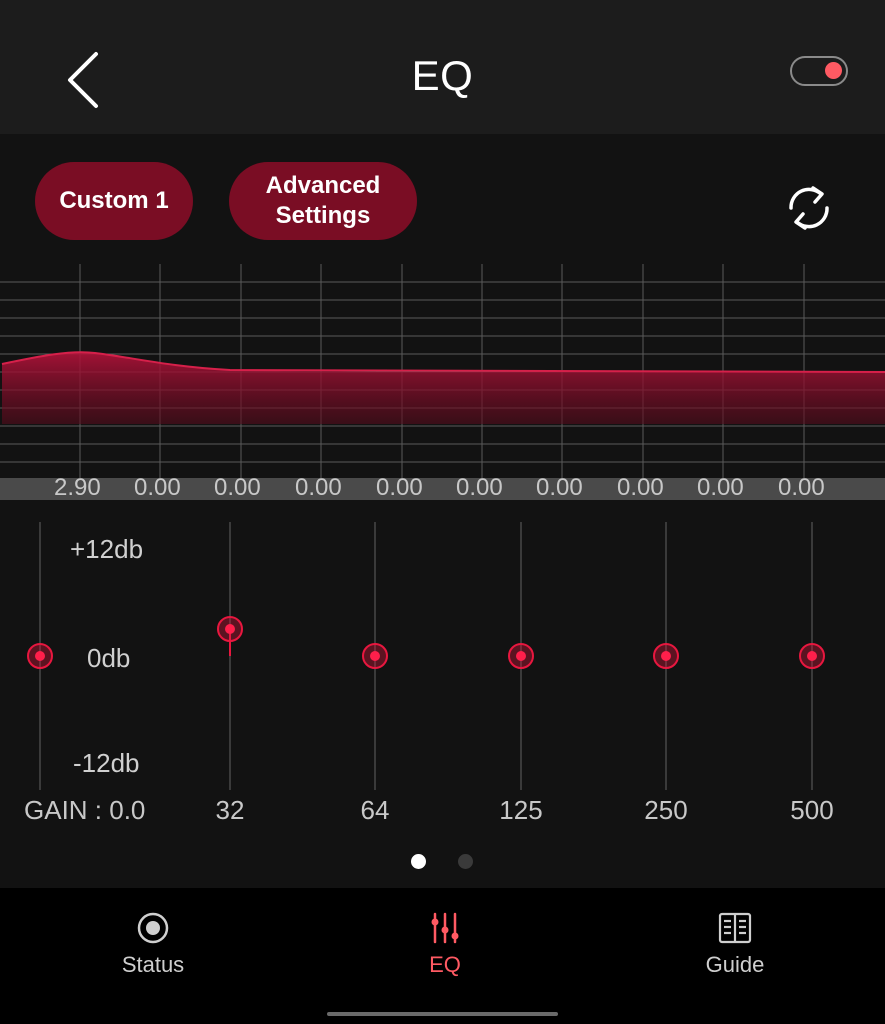 This screenshot has width=885, height=1024. Describe the element at coordinates (442, 75) in the screenshot. I see `page-title: EQ` at that location.